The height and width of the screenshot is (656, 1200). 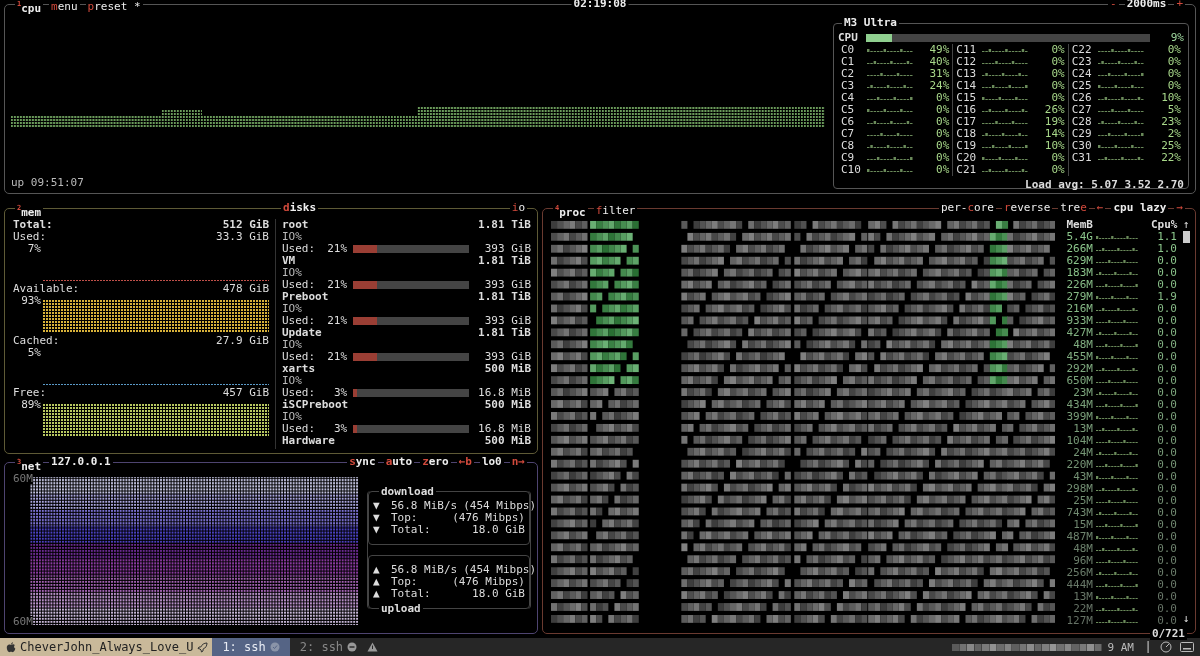 I want to click on traffic-label: Total:, so click(x=411, y=594).